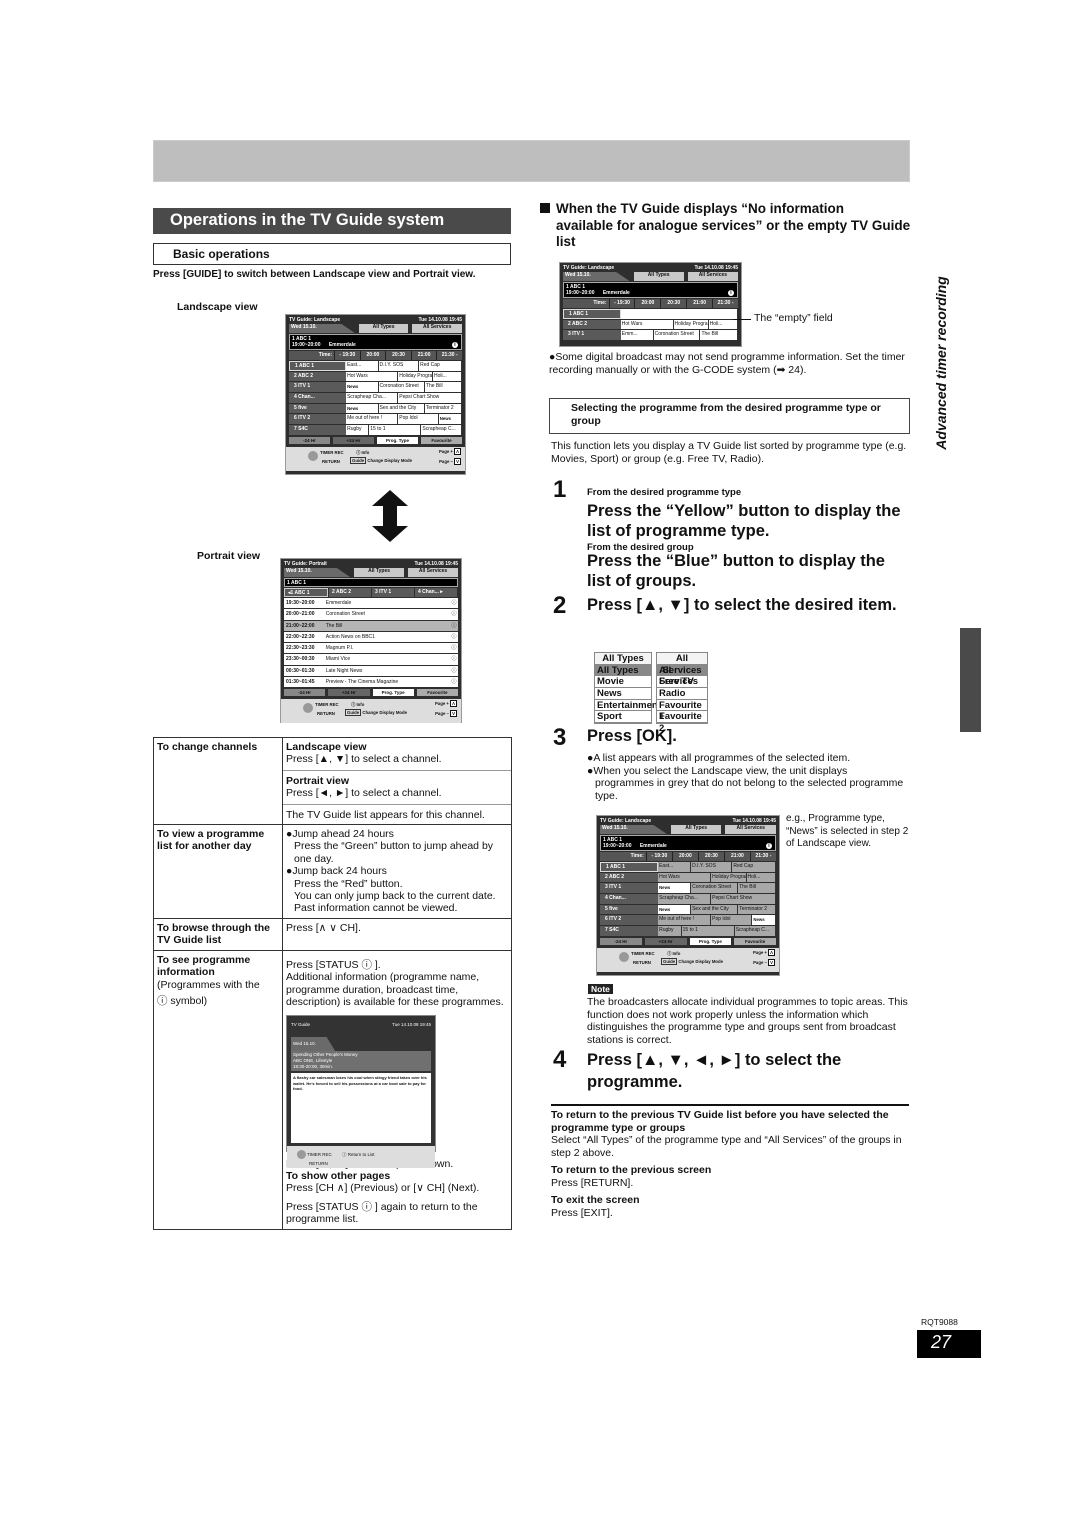  What do you see at coordinates (401, 408) in the screenshot?
I see `programme-cell: Sex and the City` at bounding box center [401, 408].